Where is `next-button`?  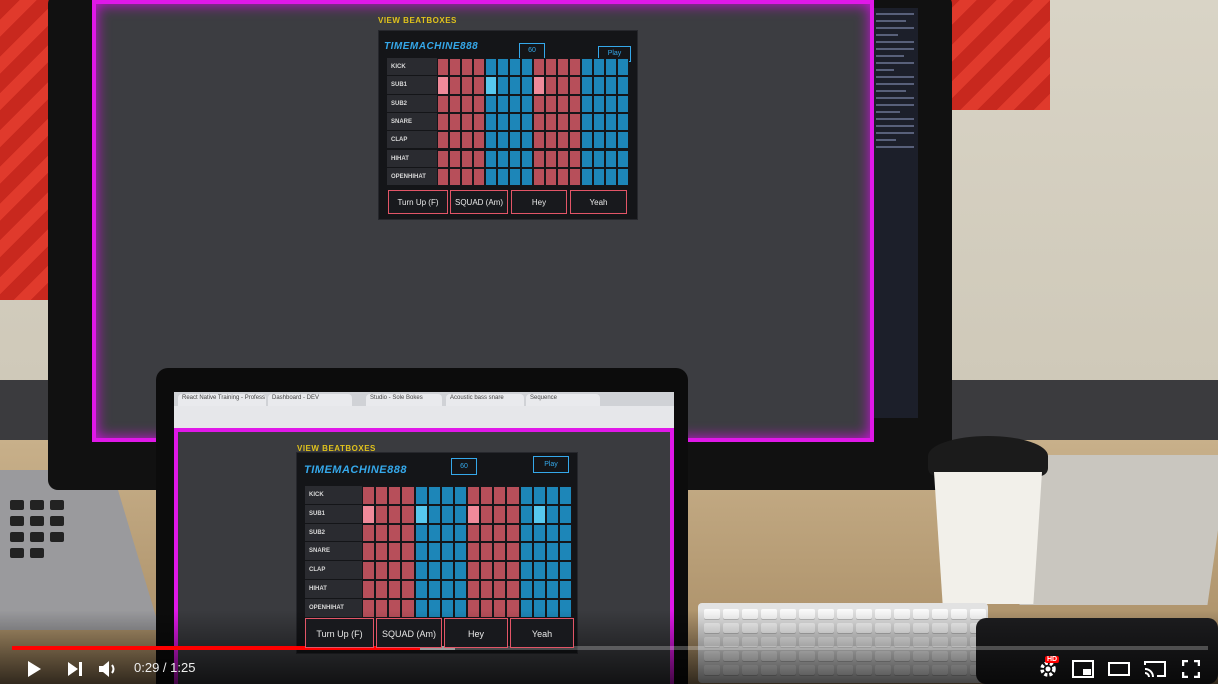
next-button is located at coordinates (75, 669).